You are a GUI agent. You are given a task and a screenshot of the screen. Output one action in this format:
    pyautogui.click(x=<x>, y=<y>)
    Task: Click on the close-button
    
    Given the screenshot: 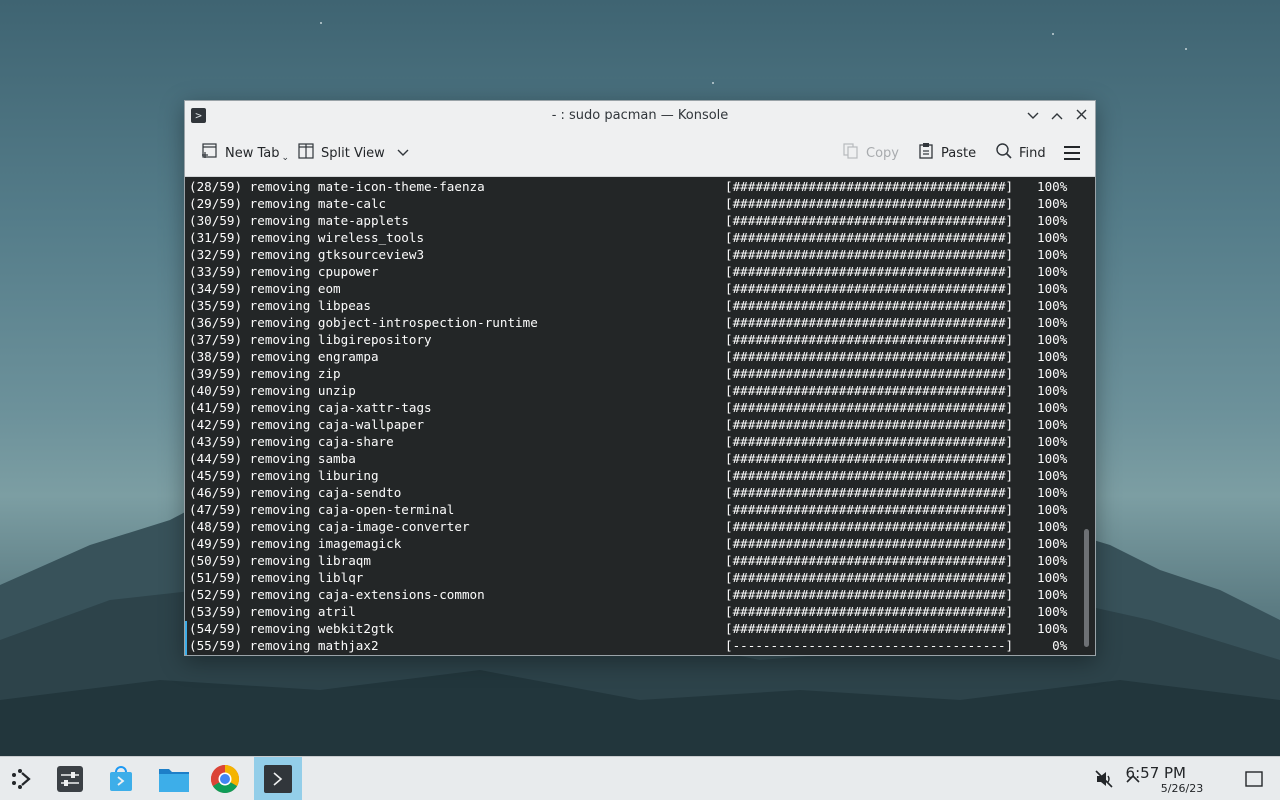 What is the action you would take?
    pyautogui.click(x=1081, y=116)
    